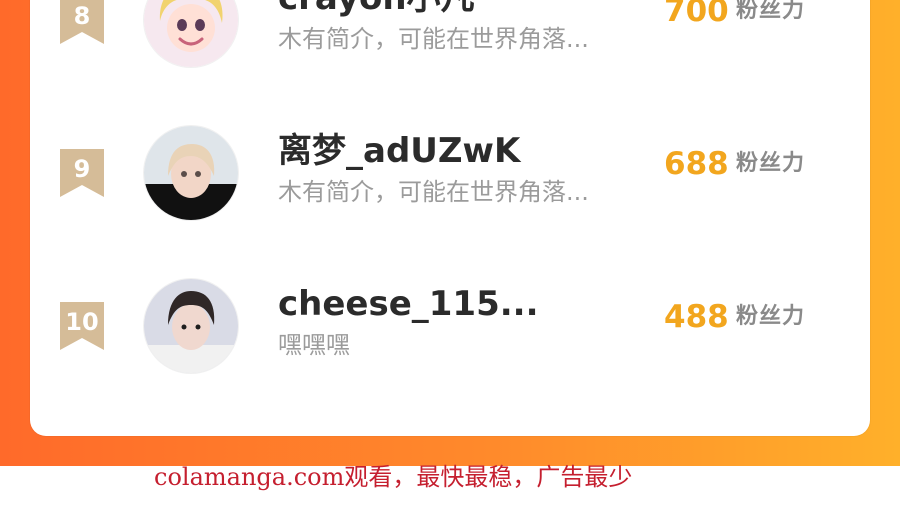  Describe the element at coordinates (314, 345) in the screenshot. I see `bio: 嘿嘿嘿` at that location.